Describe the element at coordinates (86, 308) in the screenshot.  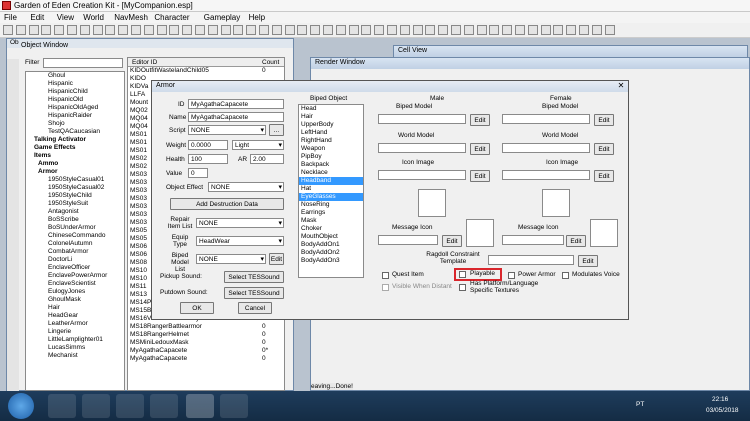
I see `tree-item: Hair` at that location.